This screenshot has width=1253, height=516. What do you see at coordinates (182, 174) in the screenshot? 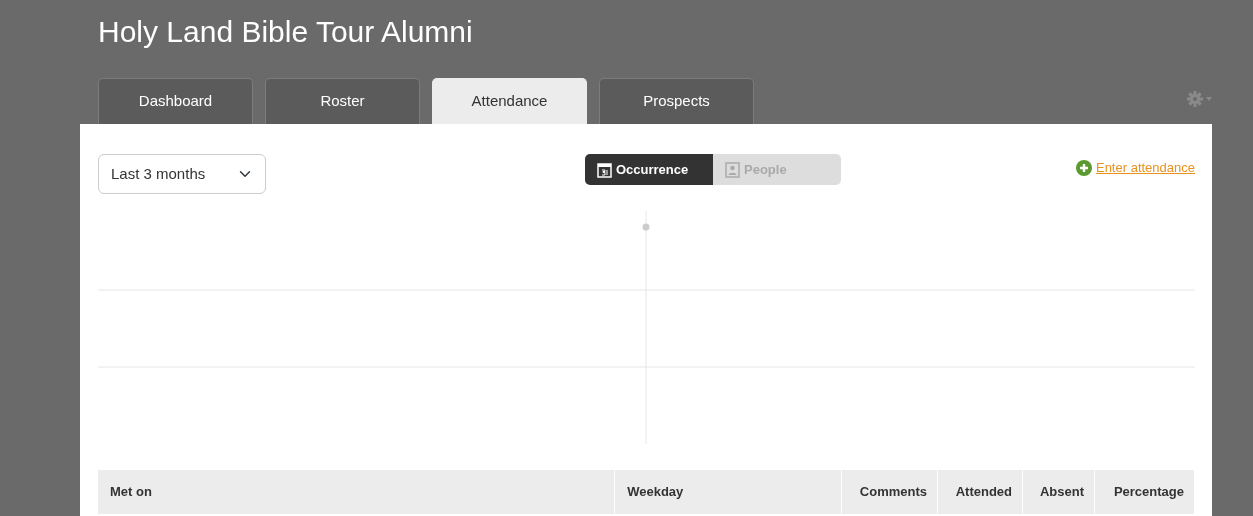
I see `period-select: Last 3 months` at bounding box center [182, 174].